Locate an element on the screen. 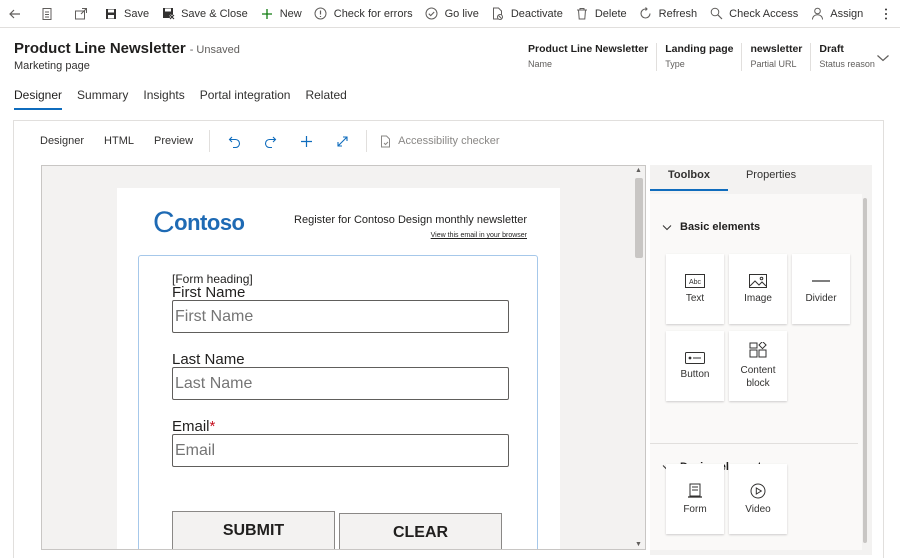 This screenshot has width=900, height=558. delete-label: Delete is located at coordinates (610, 13).